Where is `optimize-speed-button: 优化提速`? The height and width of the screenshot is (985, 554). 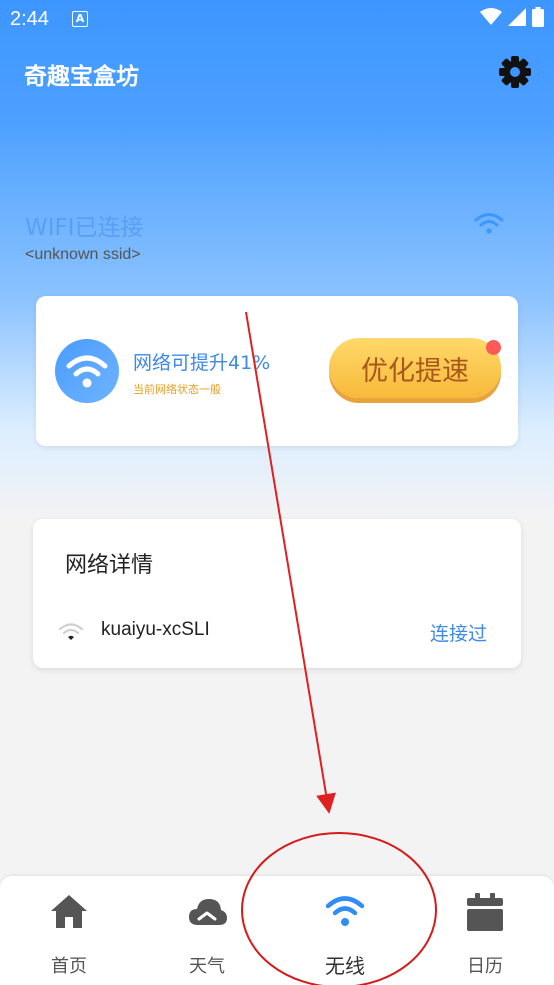
optimize-speed-button: 优化提速 is located at coordinates (415, 368).